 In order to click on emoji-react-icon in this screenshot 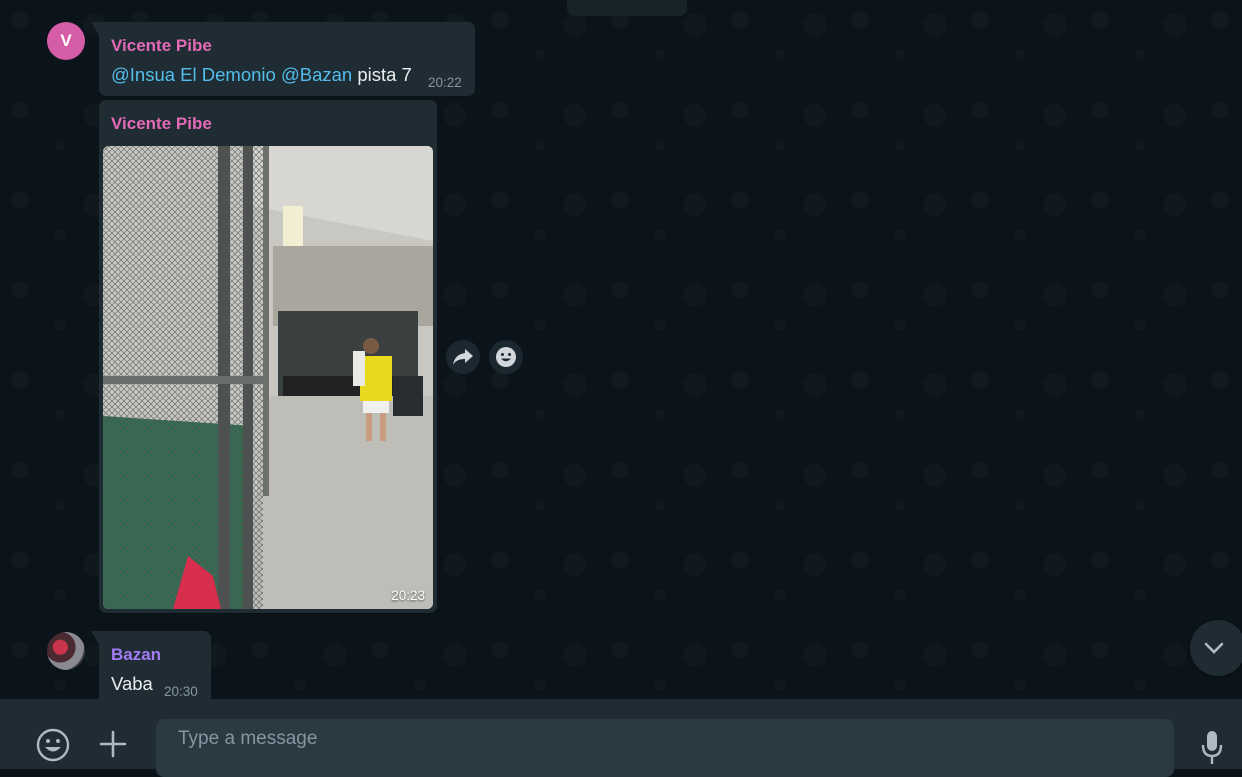, I will do `click(506, 357)`.